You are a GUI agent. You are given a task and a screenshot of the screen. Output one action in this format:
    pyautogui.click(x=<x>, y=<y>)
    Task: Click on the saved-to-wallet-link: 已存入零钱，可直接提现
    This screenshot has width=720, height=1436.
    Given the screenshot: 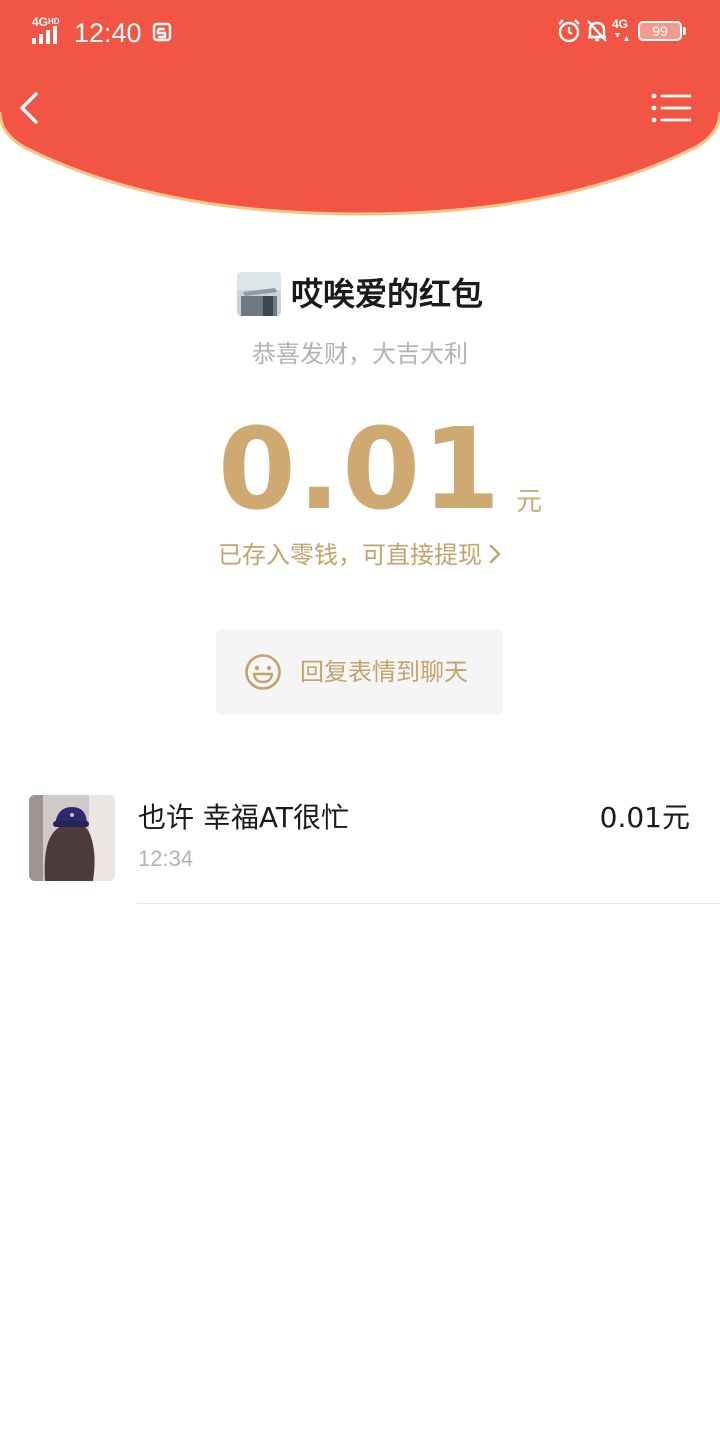 What is the action you would take?
    pyautogui.click(x=360, y=555)
    